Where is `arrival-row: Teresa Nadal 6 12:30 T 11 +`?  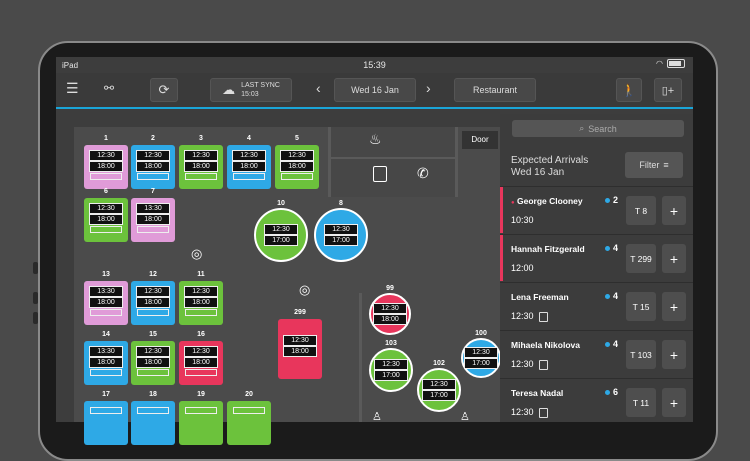 arrival-row: Teresa Nadal 6 12:30 T 11 + is located at coordinates (596, 400).